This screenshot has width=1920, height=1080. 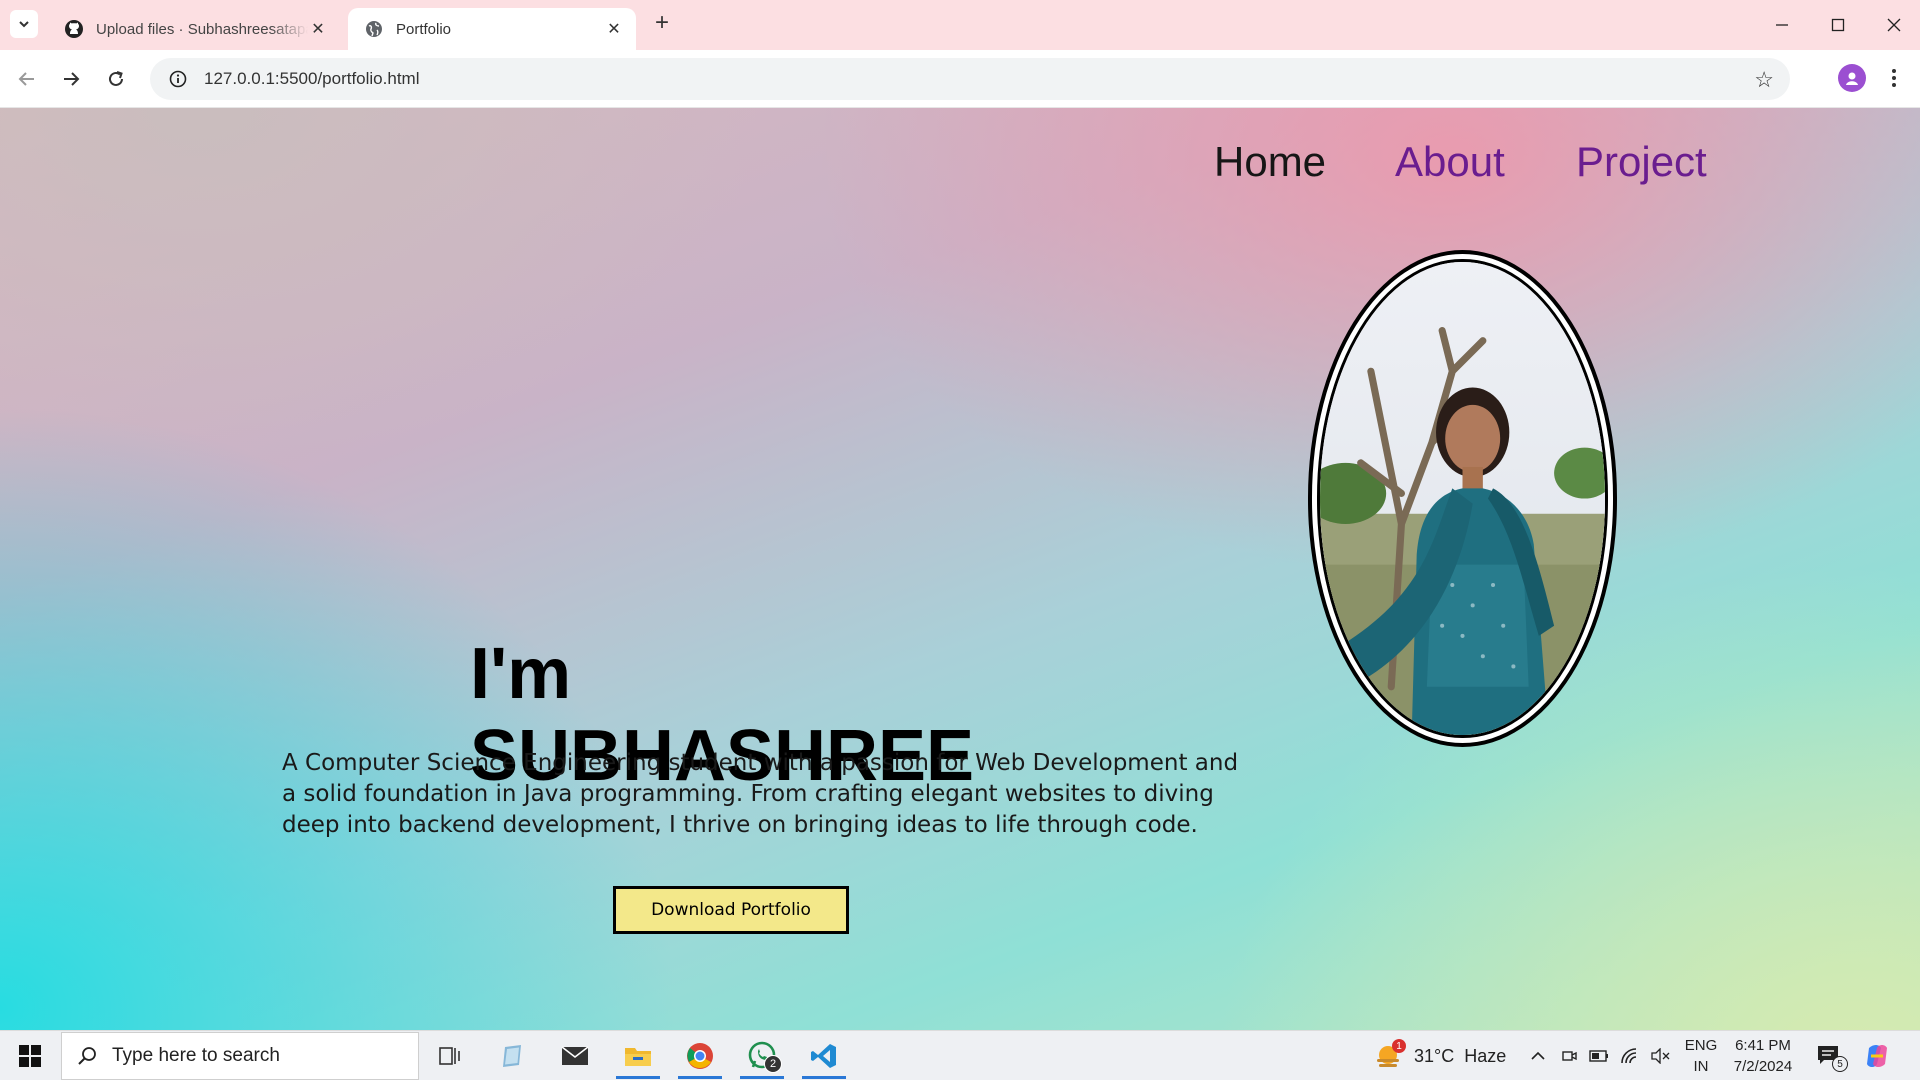 What do you see at coordinates (1399, 1046) in the screenshot?
I see `weather-alert-badge: 1` at bounding box center [1399, 1046].